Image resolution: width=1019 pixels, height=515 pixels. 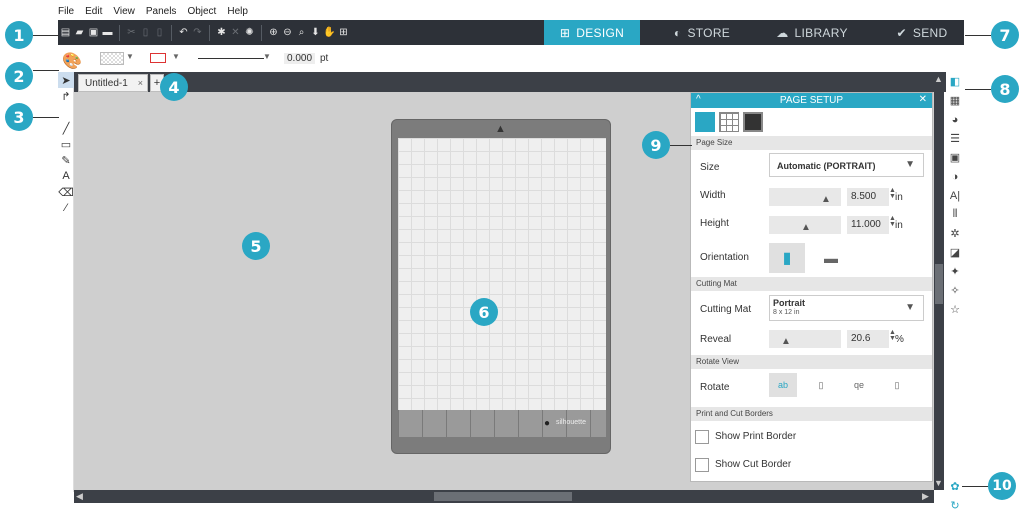 I want to click on zoom-in-icon: ⊕, so click(x=273, y=32).